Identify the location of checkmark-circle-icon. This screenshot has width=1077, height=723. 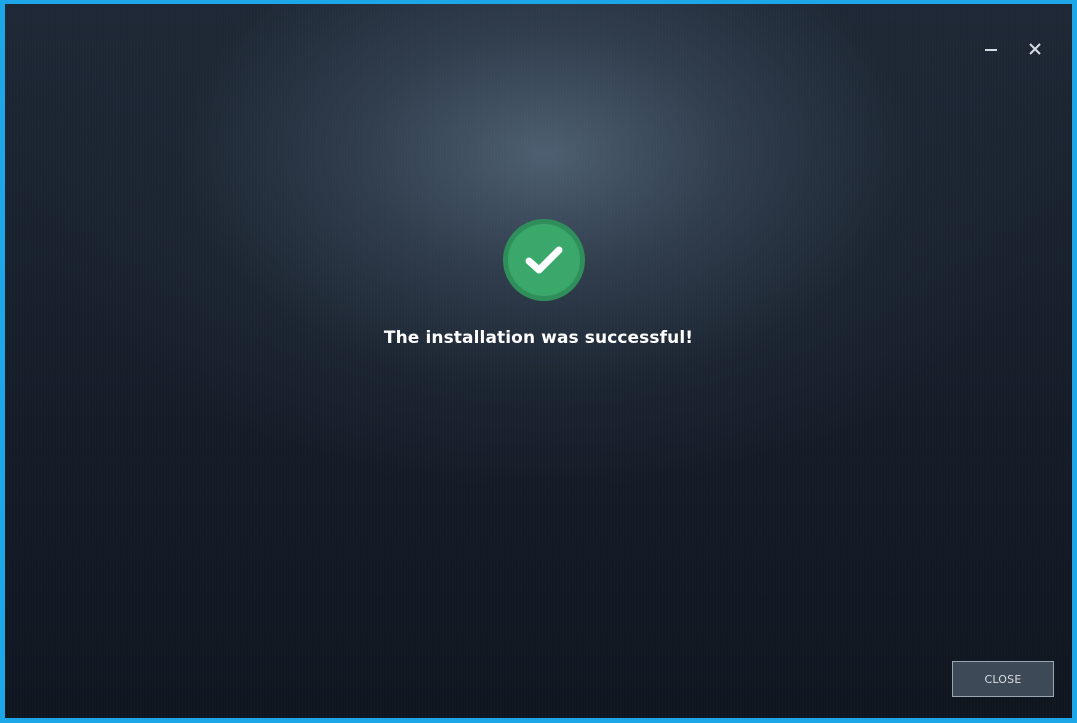
(544, 260).